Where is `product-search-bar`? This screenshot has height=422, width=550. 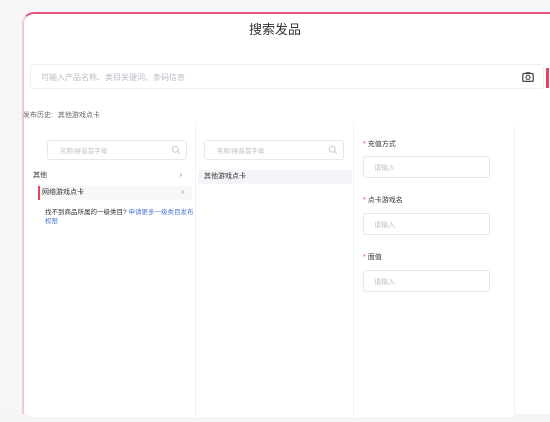
product-search-bar is located at coordinates (287, 77).